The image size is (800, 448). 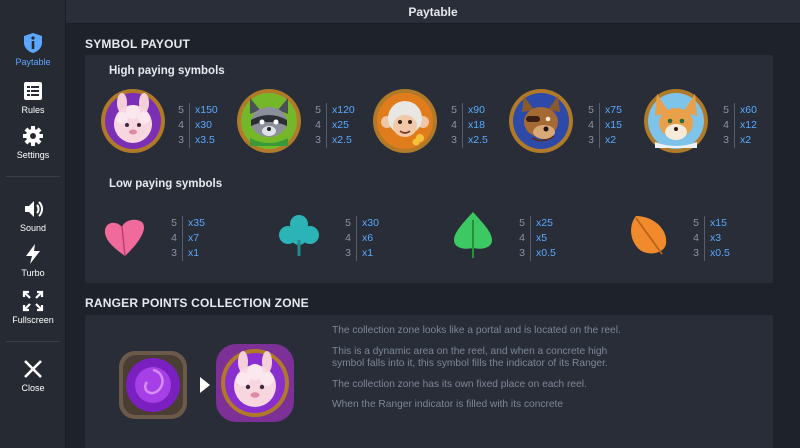 What do you see at coordinates (33, 110) in the screenshot?
I see `sidebar-item-label: Rules` at bounding box center [33, 110].